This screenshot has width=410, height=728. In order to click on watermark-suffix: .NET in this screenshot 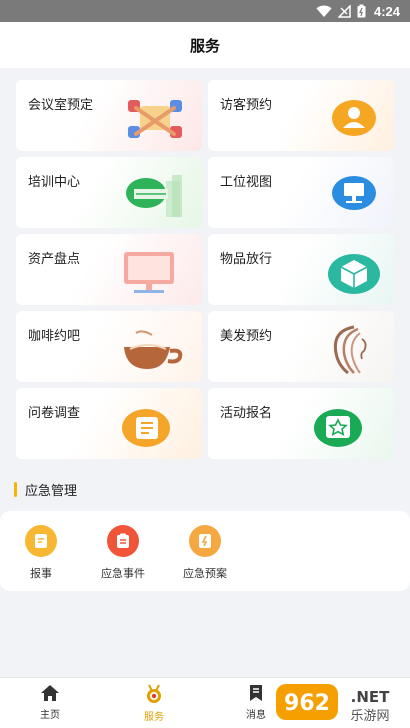, I will do `click(370, 697)`.